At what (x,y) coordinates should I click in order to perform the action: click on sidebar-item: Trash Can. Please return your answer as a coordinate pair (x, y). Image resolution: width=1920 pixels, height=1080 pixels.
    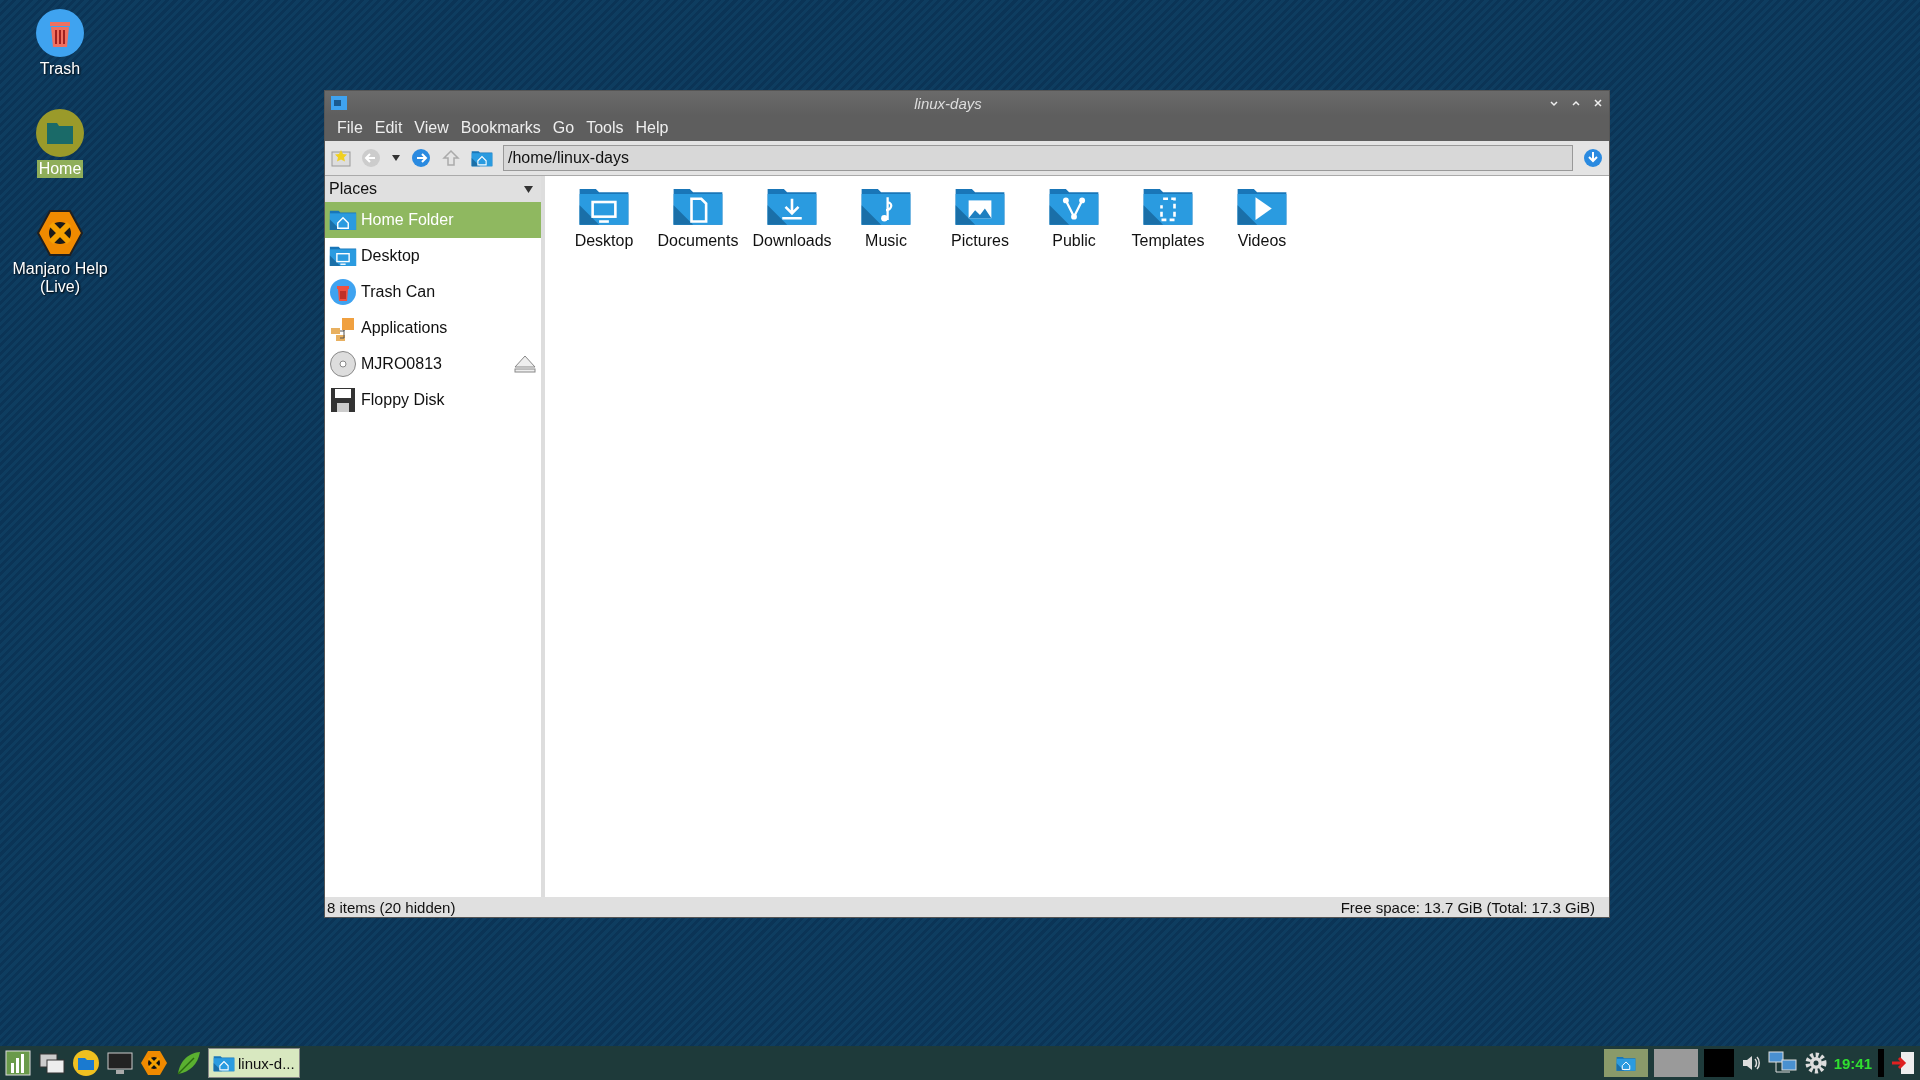
    Looking at the image, I should click on (433, 292).